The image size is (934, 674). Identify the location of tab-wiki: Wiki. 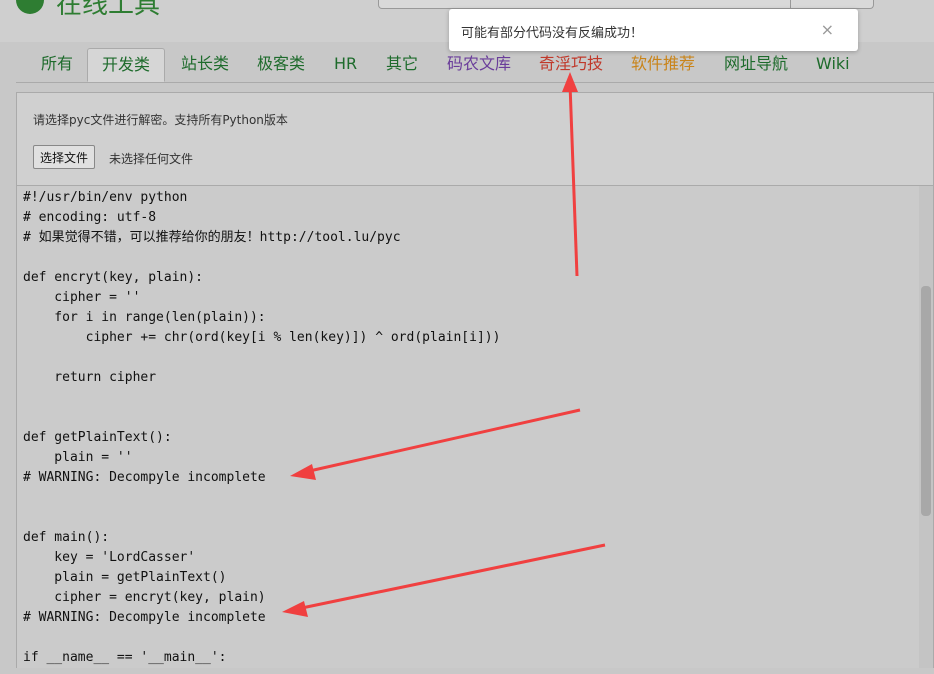
(833, 65).